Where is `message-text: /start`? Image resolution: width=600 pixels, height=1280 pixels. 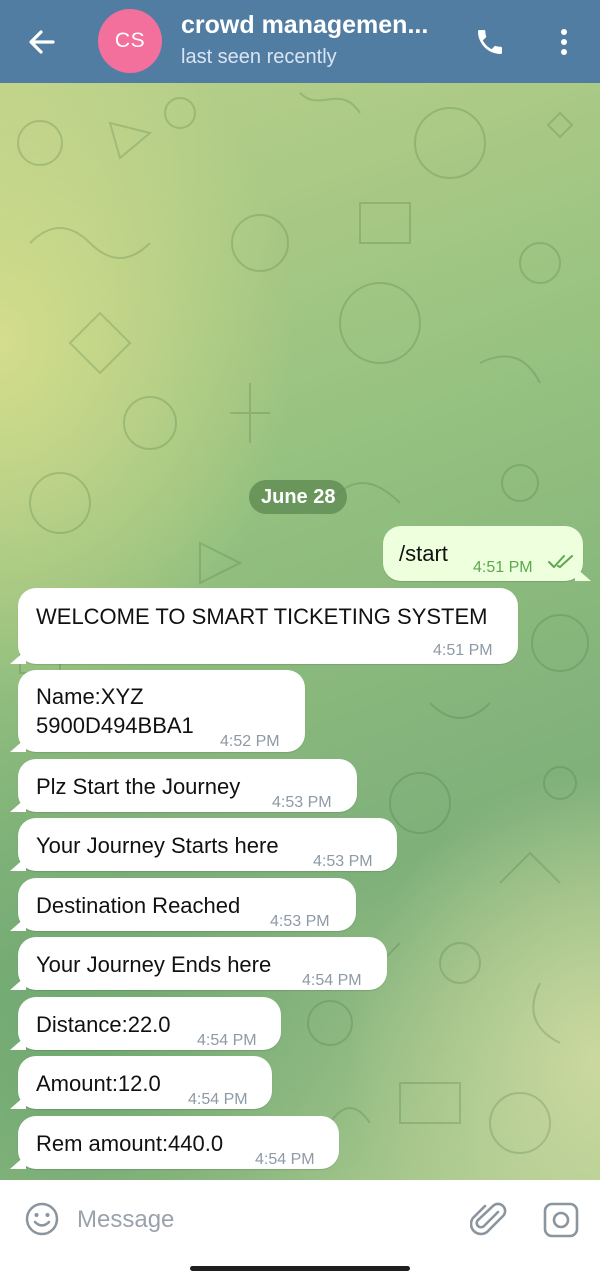
message-text: /start is located at coordinates (423, 553).